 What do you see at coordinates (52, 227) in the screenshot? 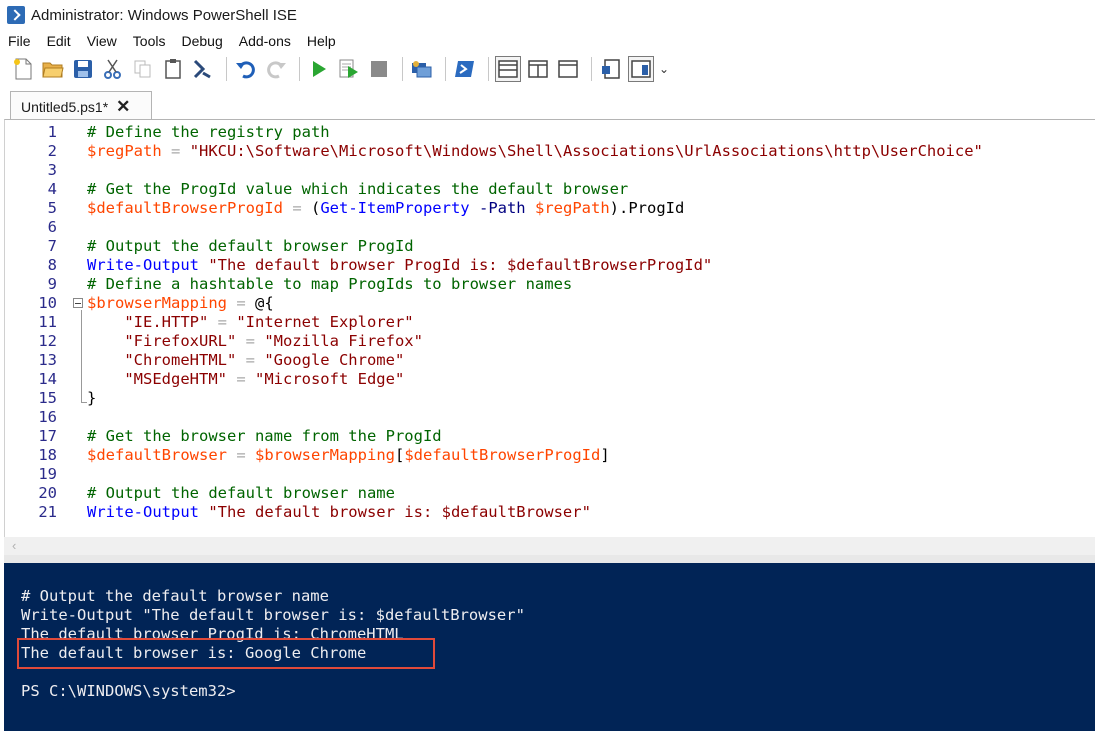
I see `line-number: 6` at bounding box center [52, 227].